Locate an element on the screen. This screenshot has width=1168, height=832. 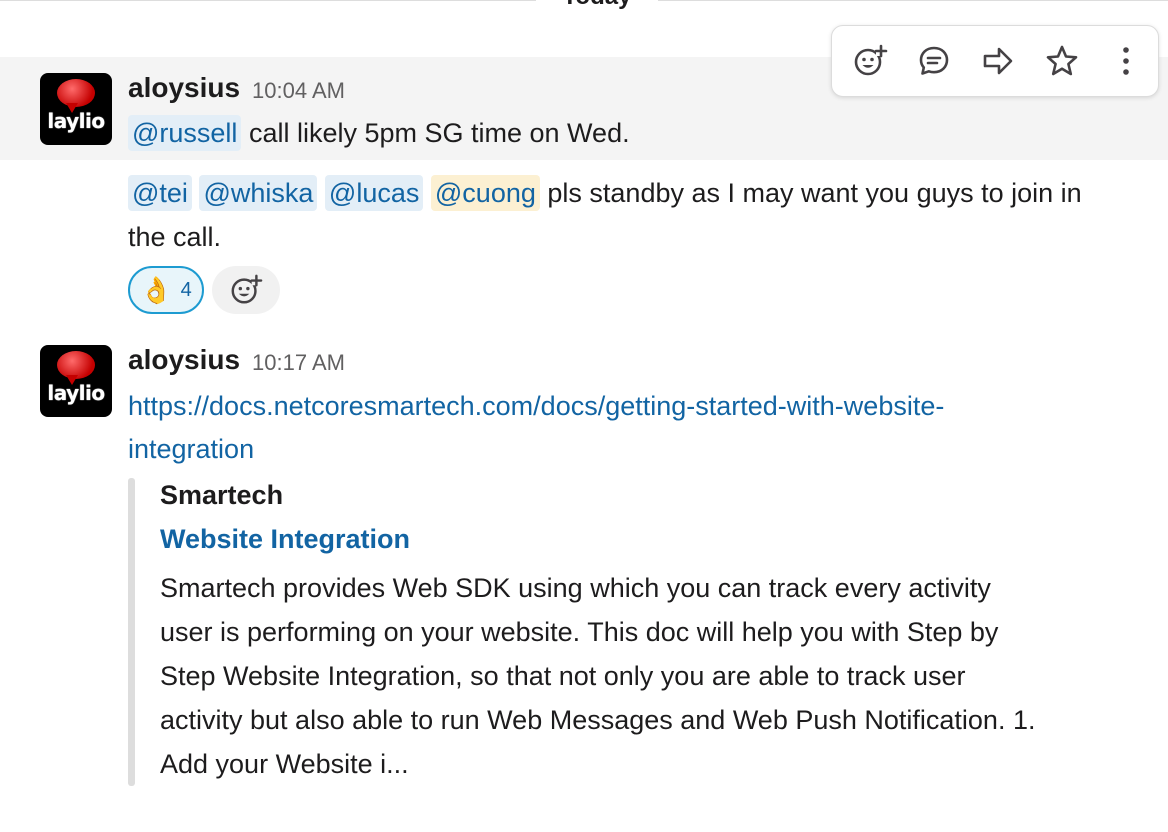
user-mention: @russell is located at coordinates (185, 133).